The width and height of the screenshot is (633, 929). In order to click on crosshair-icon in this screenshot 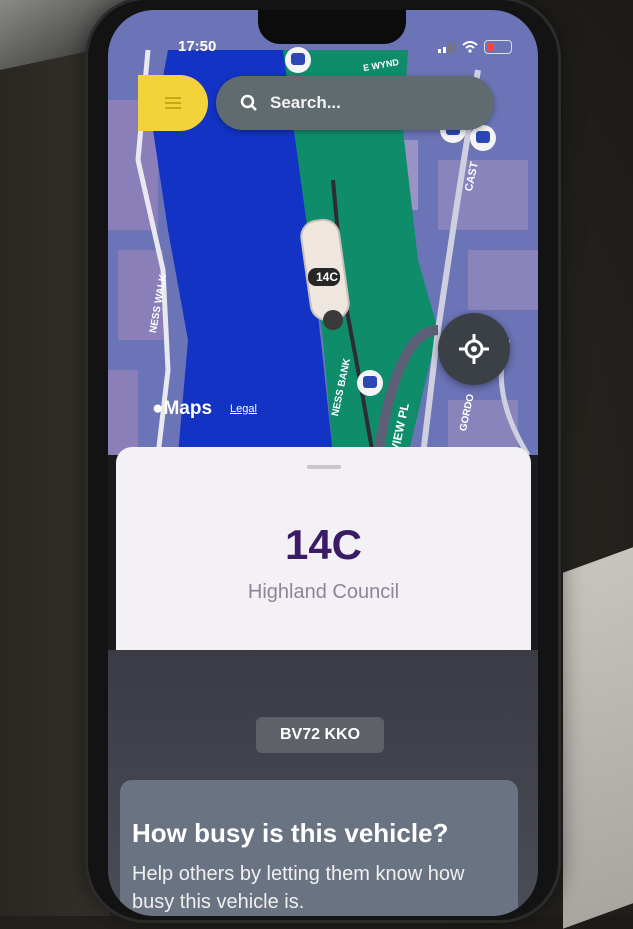, I will do `click(474, 349)`.